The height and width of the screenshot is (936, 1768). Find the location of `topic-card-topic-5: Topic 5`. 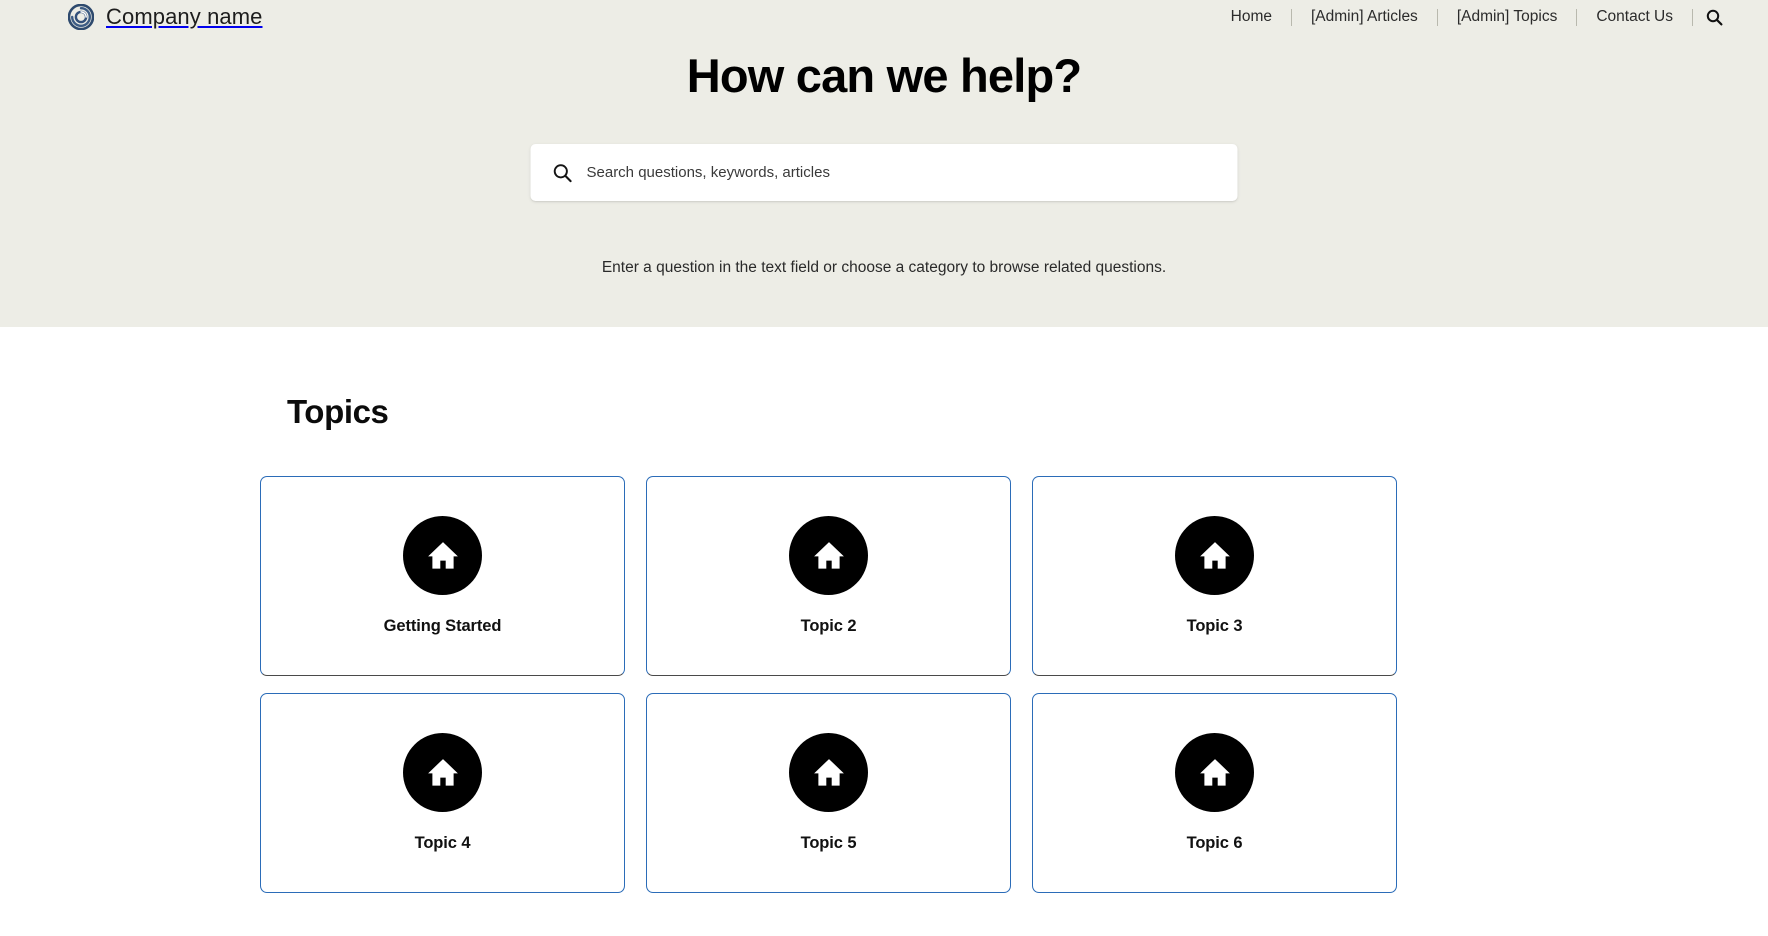

topic-card-topic-5: Topic 5 is located at coordinates (828, 793).